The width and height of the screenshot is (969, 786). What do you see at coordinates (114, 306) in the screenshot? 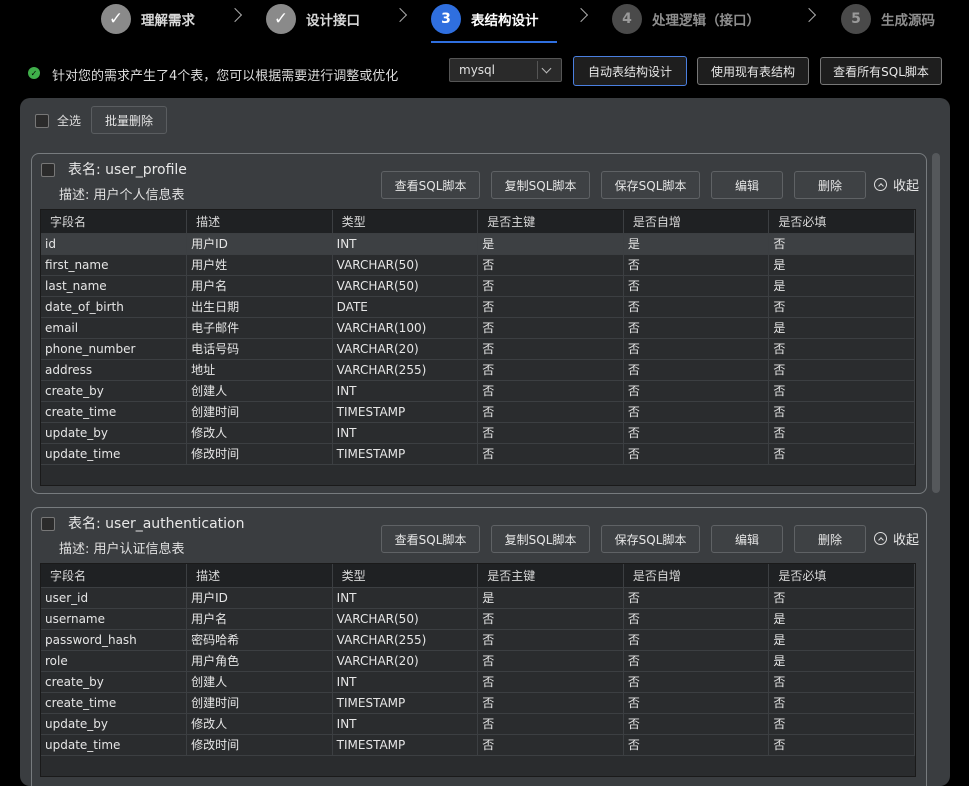
I see `cell-field-name: date_of_birth` at bounding box center [114, 306].